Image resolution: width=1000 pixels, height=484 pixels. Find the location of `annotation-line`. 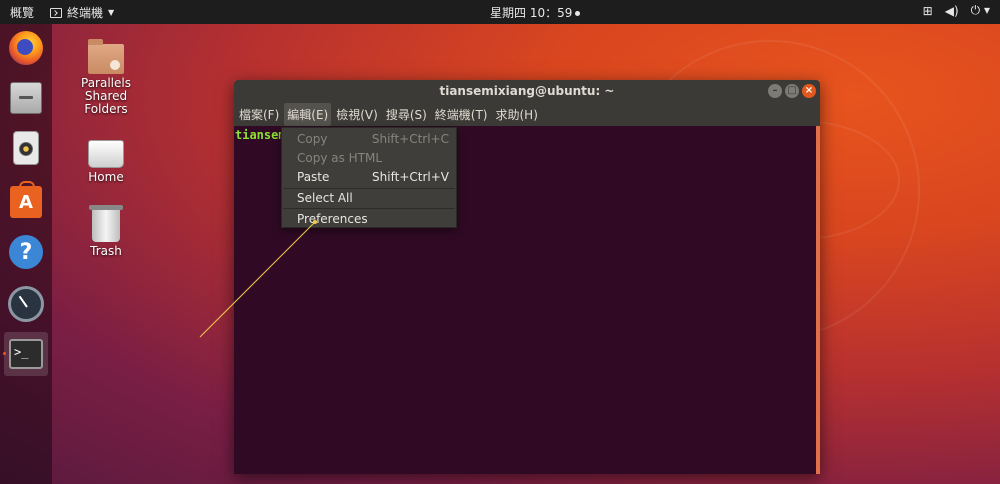

annotation-line is located at coordinates (258, 279).